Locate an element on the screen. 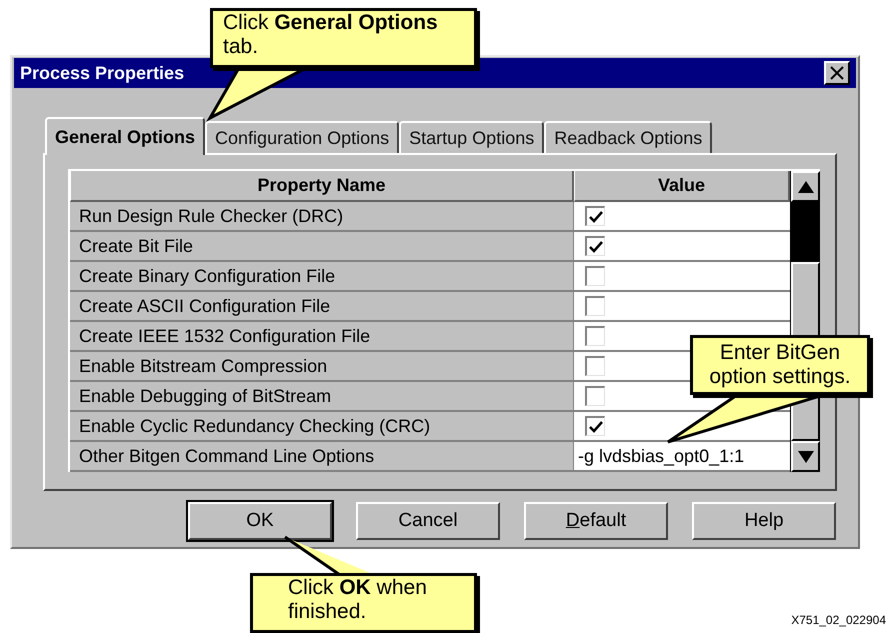  table-cell: Enable Cyclic Redundancy Checking (CRC) is located at coordinates (322, 427).